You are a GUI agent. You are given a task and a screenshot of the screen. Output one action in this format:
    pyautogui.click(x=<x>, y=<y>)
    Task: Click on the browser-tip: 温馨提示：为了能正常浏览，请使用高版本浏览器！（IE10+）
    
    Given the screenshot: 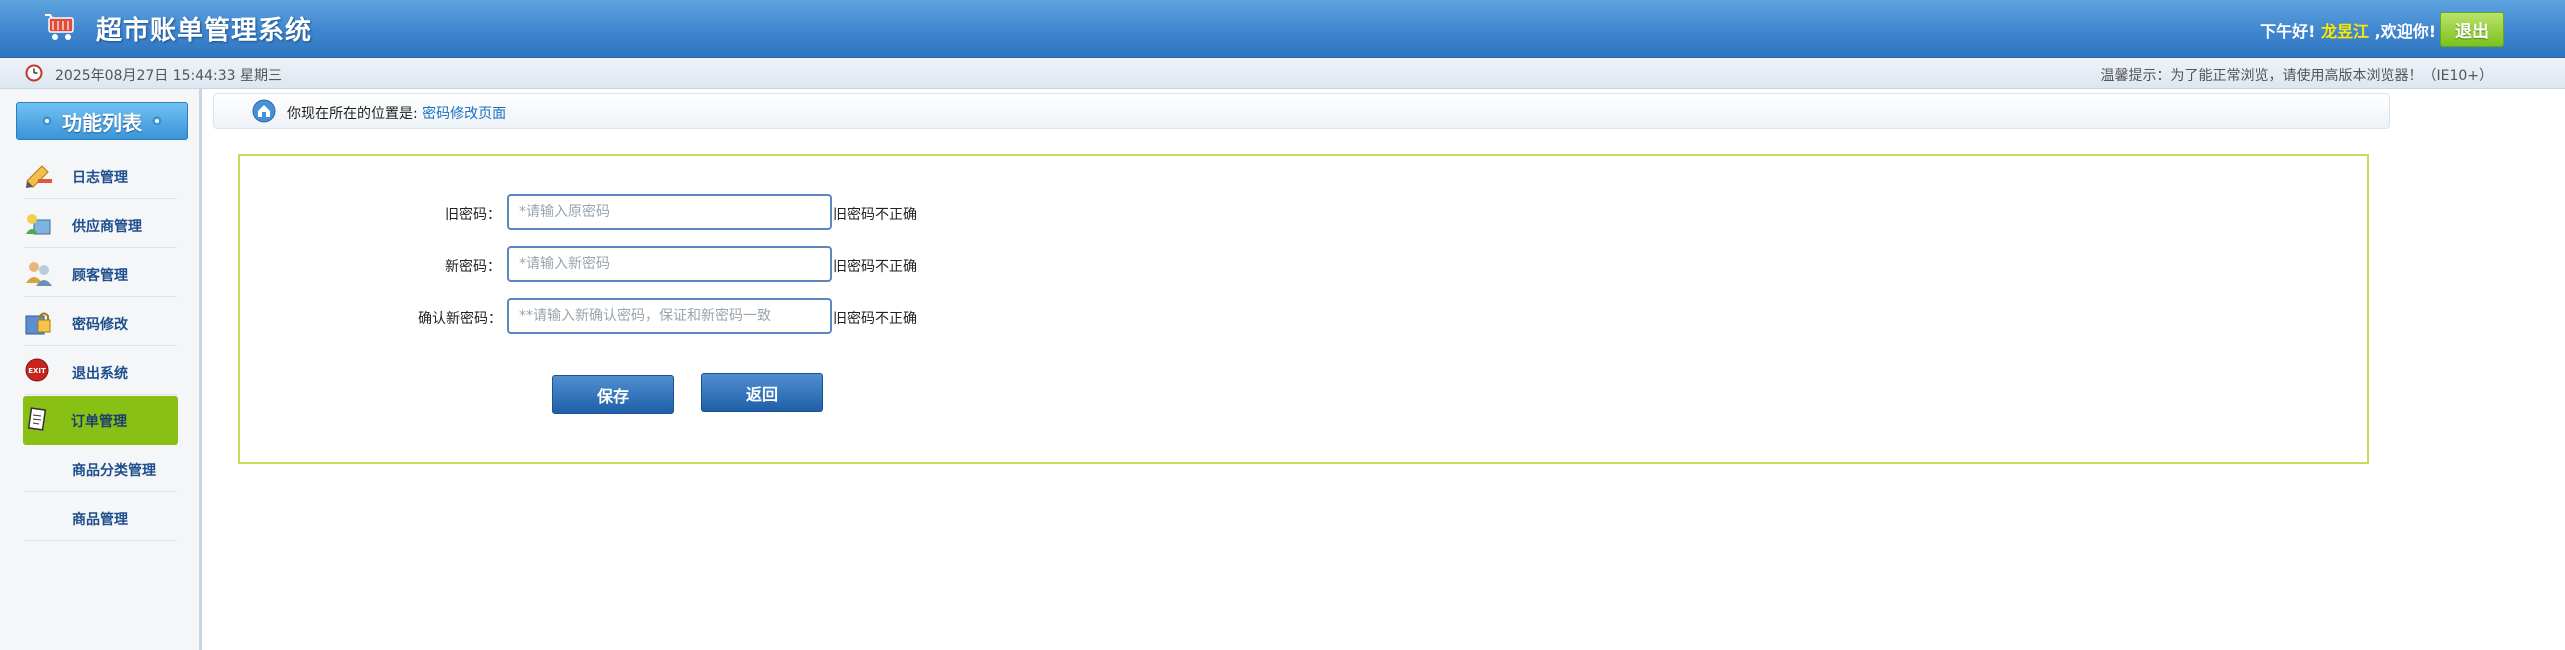 What is the action you would take?
    pyautogui.click(x=2296, y=76)
    